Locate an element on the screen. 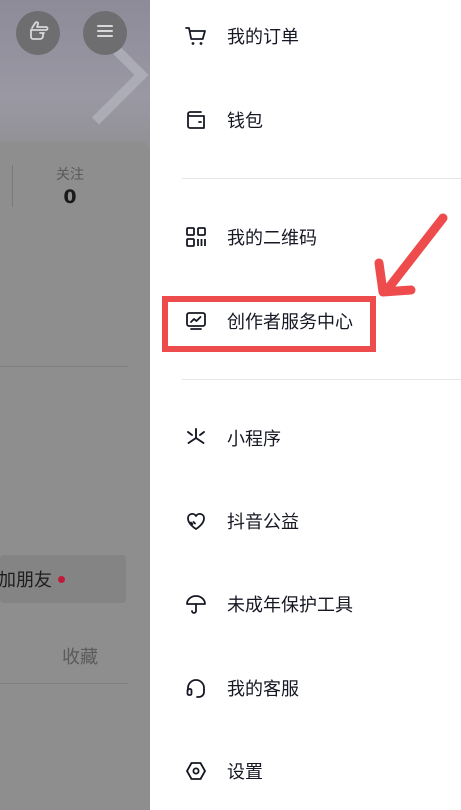  heart-icon is located at coordinates (196, 521).